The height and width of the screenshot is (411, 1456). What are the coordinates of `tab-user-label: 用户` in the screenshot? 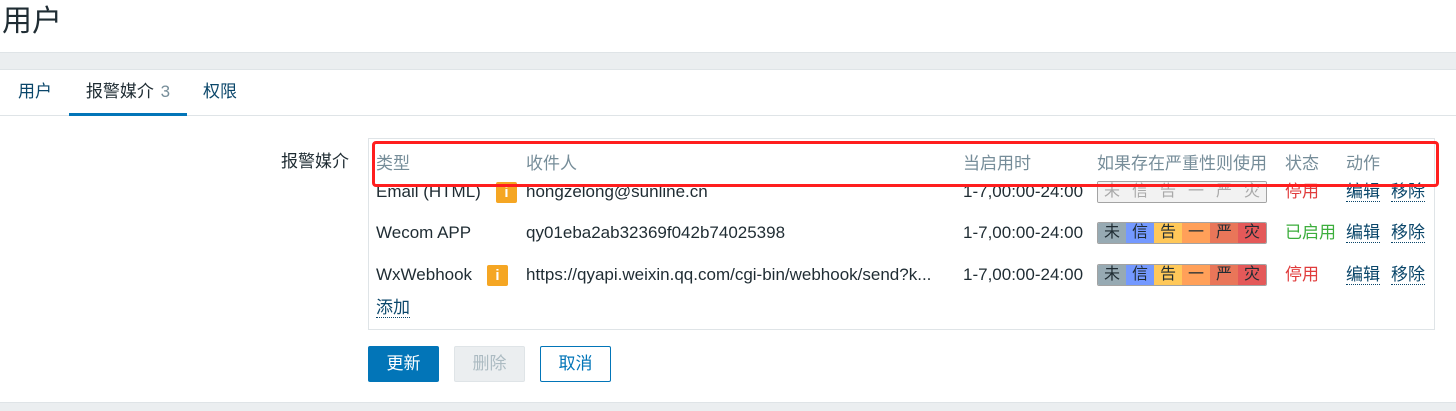 It's located at (35, 91).